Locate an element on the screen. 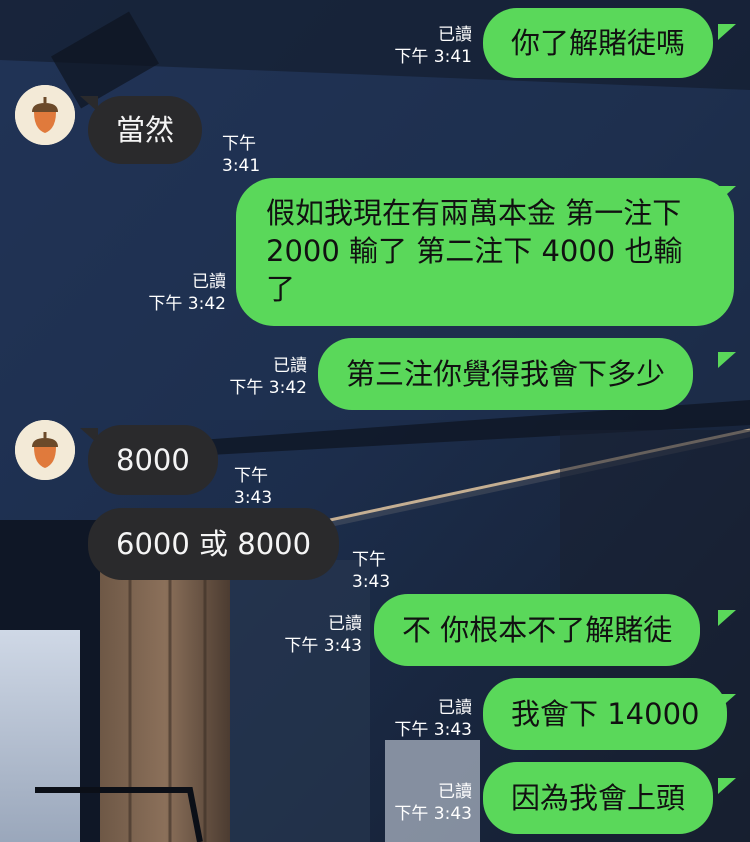  outgoing-message-bubble: 你了解賭徒嗎 is located at coordinates (598, 43).